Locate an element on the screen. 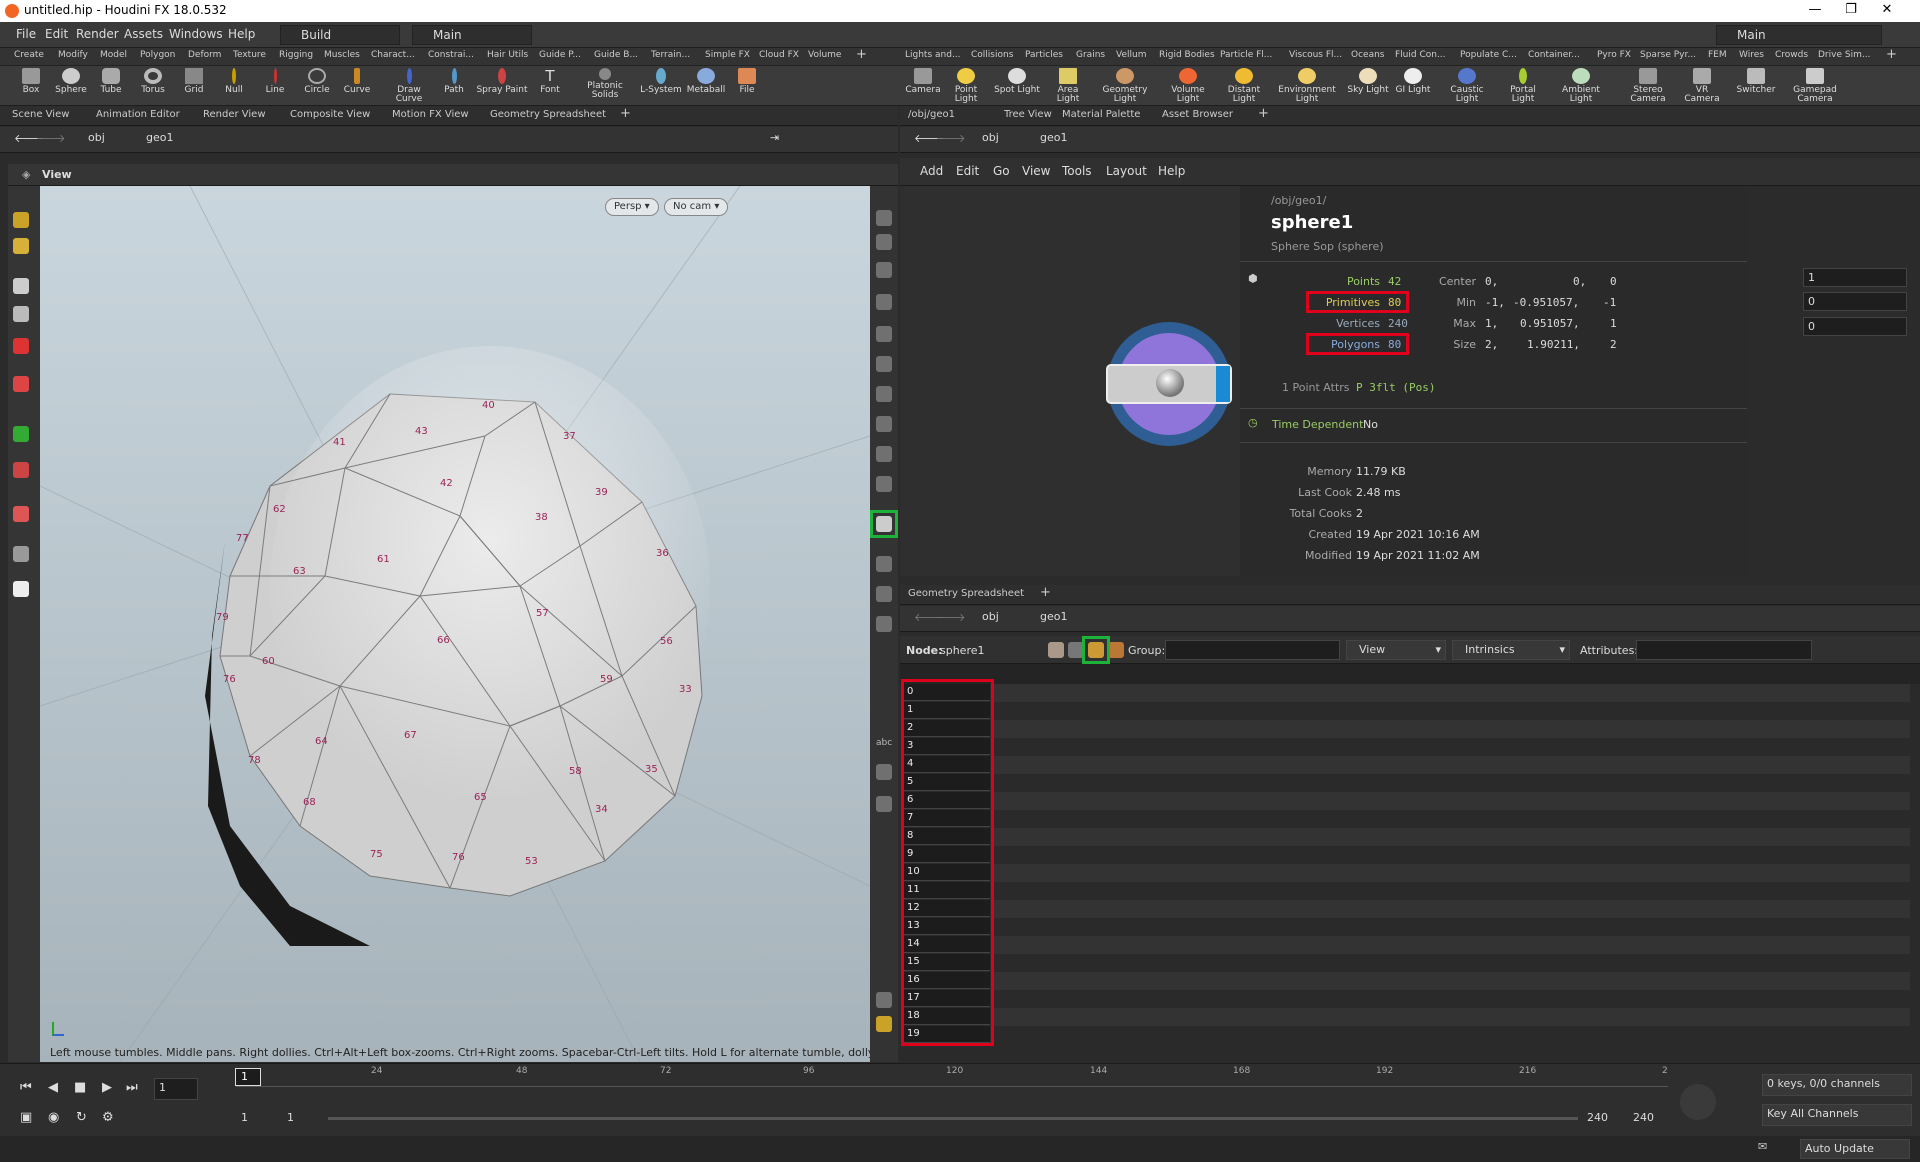 The height and width of the screenshot is (1162, 1920). persp-menu: Persp ▾ is located at coordinates (632, 207).